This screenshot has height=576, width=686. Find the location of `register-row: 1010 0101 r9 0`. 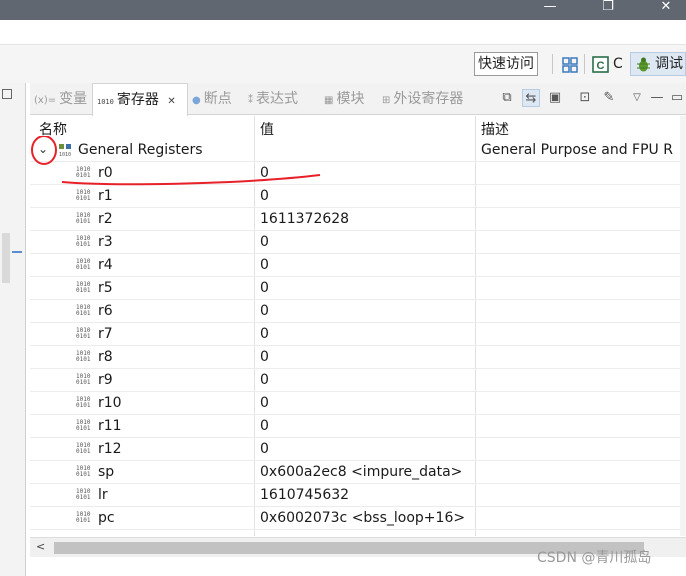

register-row: 1010 0101 r9 0 is located at coordinates (358, 380).